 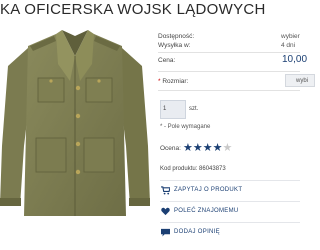 I want to click on ask-about-product-label: ZAPYTAJ O PRODUKT, so click(x=208, y=190).